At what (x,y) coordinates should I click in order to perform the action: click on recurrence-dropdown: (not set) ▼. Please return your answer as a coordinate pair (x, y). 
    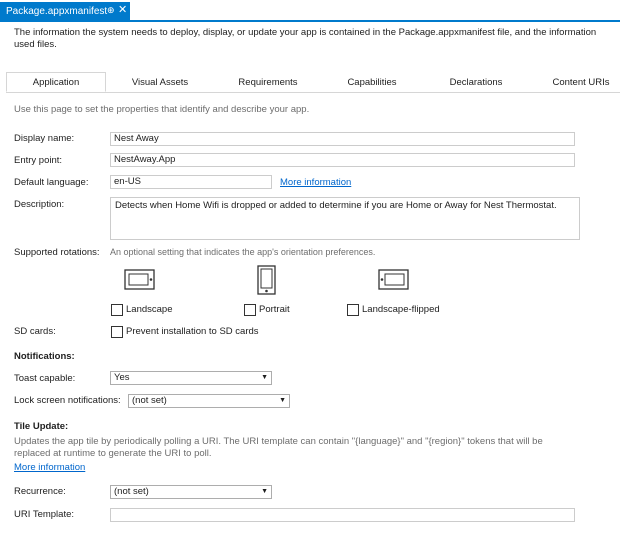
    Looking at the image, I should click on (191, 492).